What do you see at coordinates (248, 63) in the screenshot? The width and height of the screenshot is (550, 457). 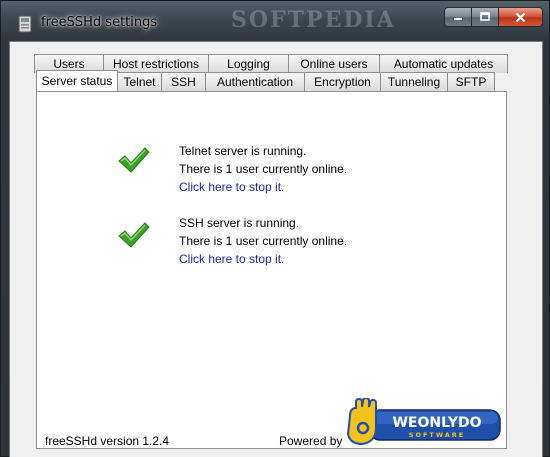 I see `tab-logging: Logging` at bounding box center [248, 63].